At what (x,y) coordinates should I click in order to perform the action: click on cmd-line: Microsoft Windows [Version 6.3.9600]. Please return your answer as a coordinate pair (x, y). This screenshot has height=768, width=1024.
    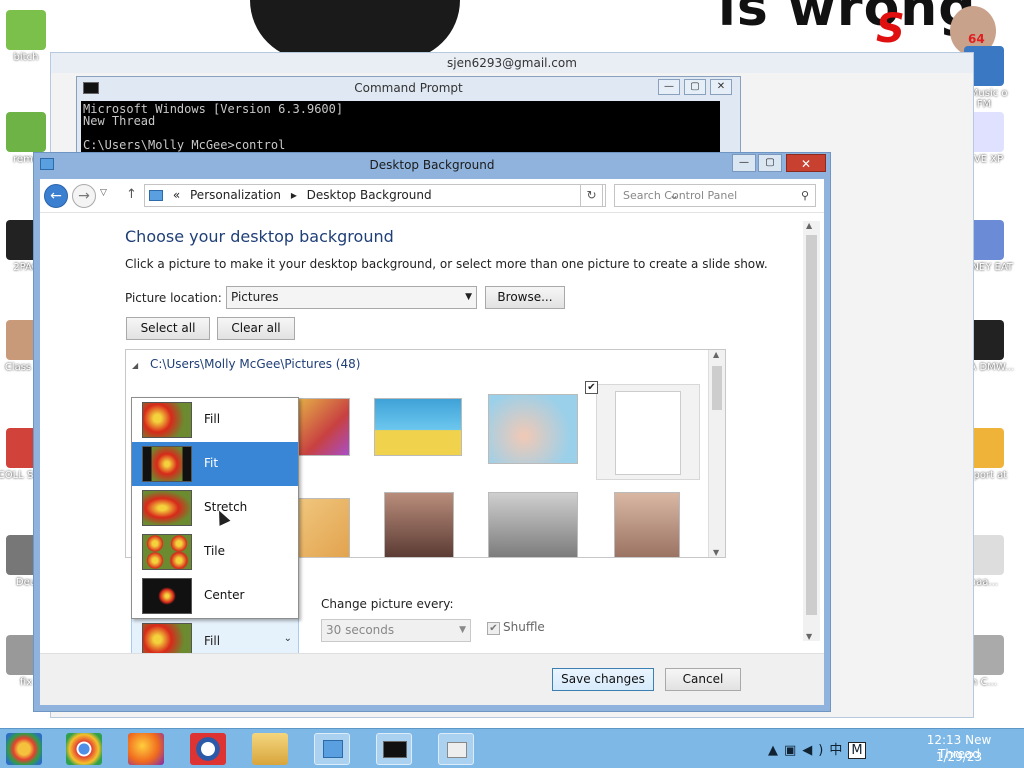
    Looking at the image, I should click on (213, 109).